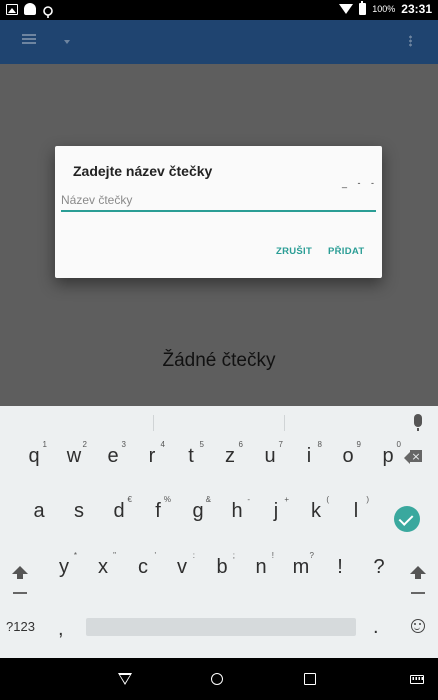  I want to click on key-row2-3: % f, so click(158, 512).